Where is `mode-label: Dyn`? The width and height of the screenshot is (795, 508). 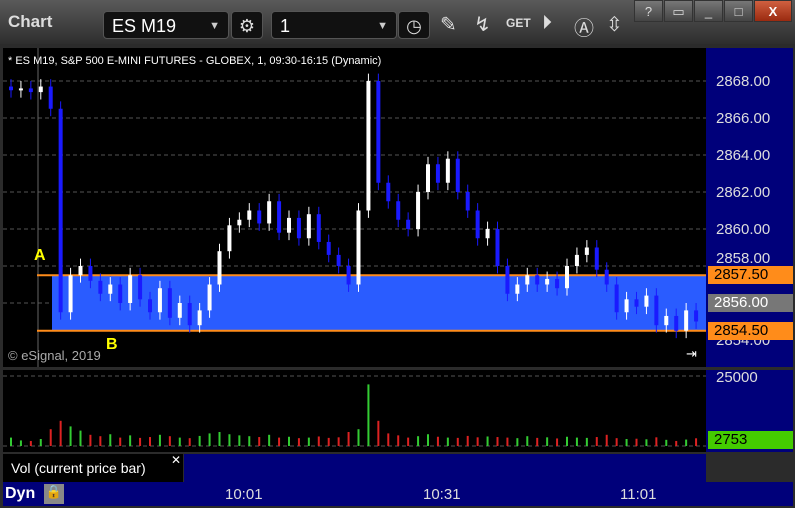
mode-label: Dyn is located at coordinates (20, 493).